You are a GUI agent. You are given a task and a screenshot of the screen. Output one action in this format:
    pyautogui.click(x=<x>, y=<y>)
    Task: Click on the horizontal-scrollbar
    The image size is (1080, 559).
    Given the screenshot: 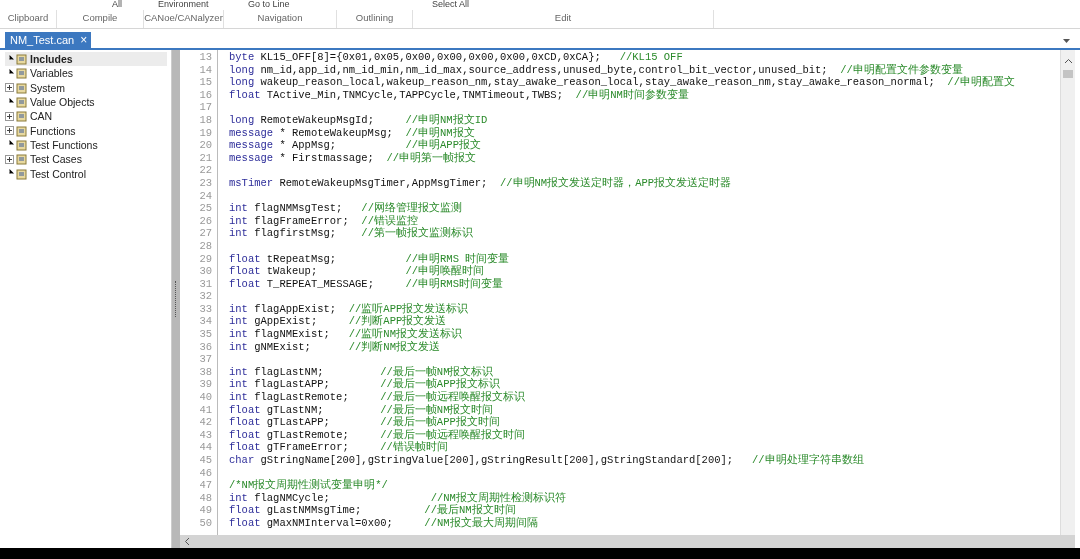 What is the action you would take?
    pyautogui.click(x=627, y=541)
    